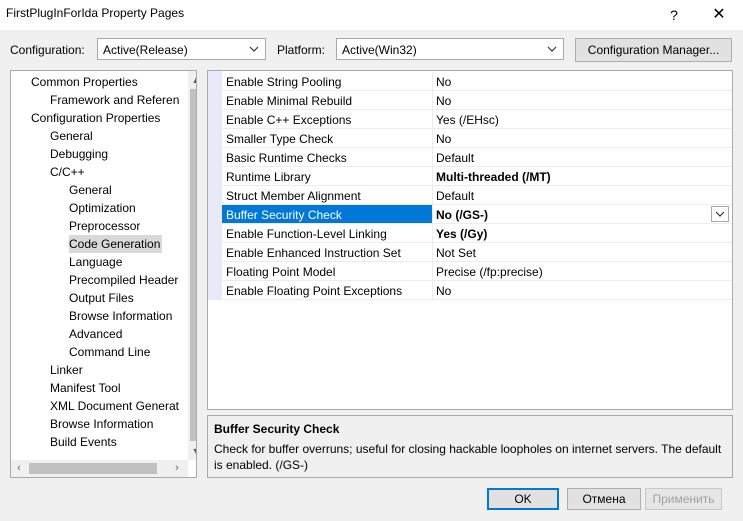  Describe the element at coordinates (493, 177) in the screenshot. I see `property-value: Multi-threaded (/MT)` at that location.